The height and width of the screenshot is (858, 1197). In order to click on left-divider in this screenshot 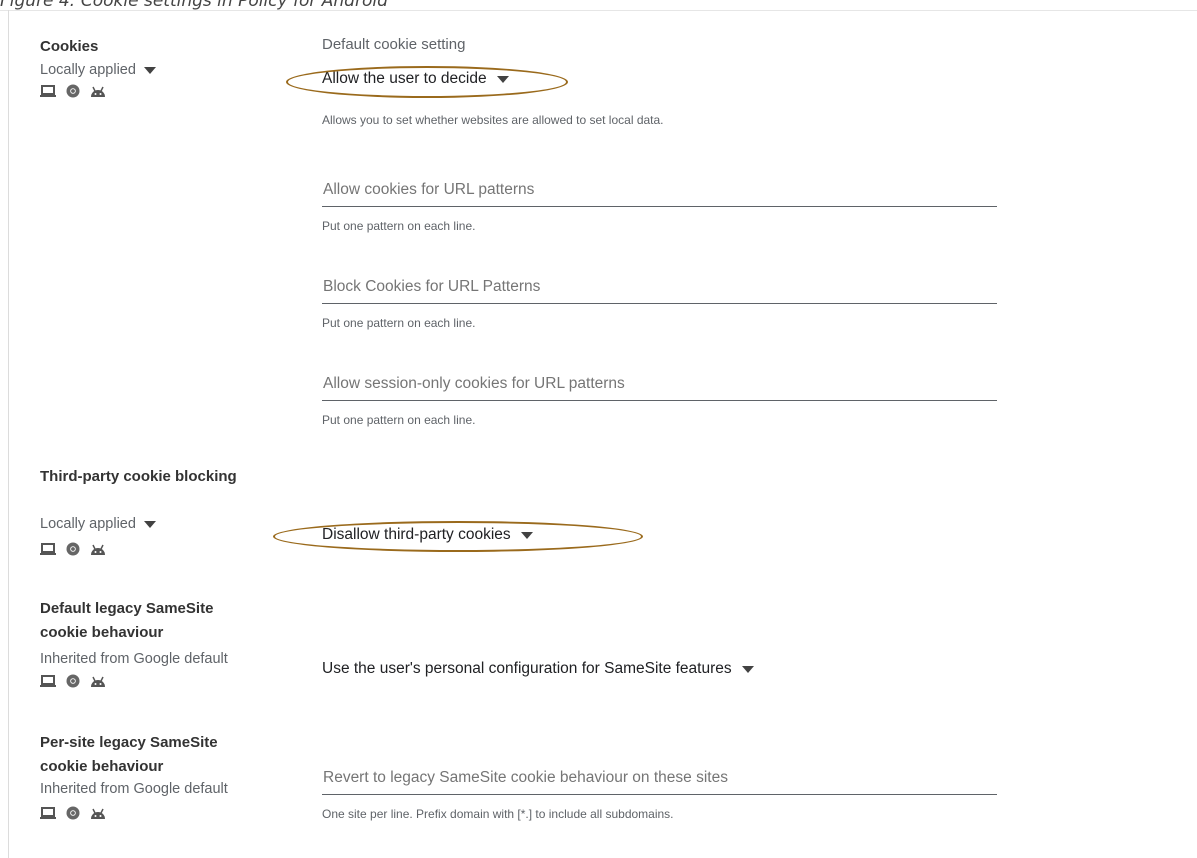, I will do `click(8, 434)`.